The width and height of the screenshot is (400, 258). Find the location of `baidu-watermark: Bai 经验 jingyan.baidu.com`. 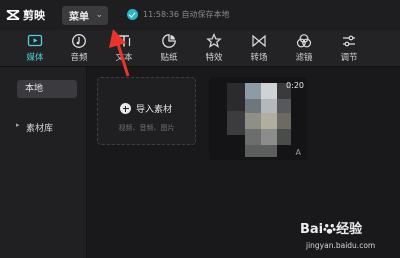

baidu-watermark: Bai 经验 jingyan.baidu.com is located at coordinates (348, 237).